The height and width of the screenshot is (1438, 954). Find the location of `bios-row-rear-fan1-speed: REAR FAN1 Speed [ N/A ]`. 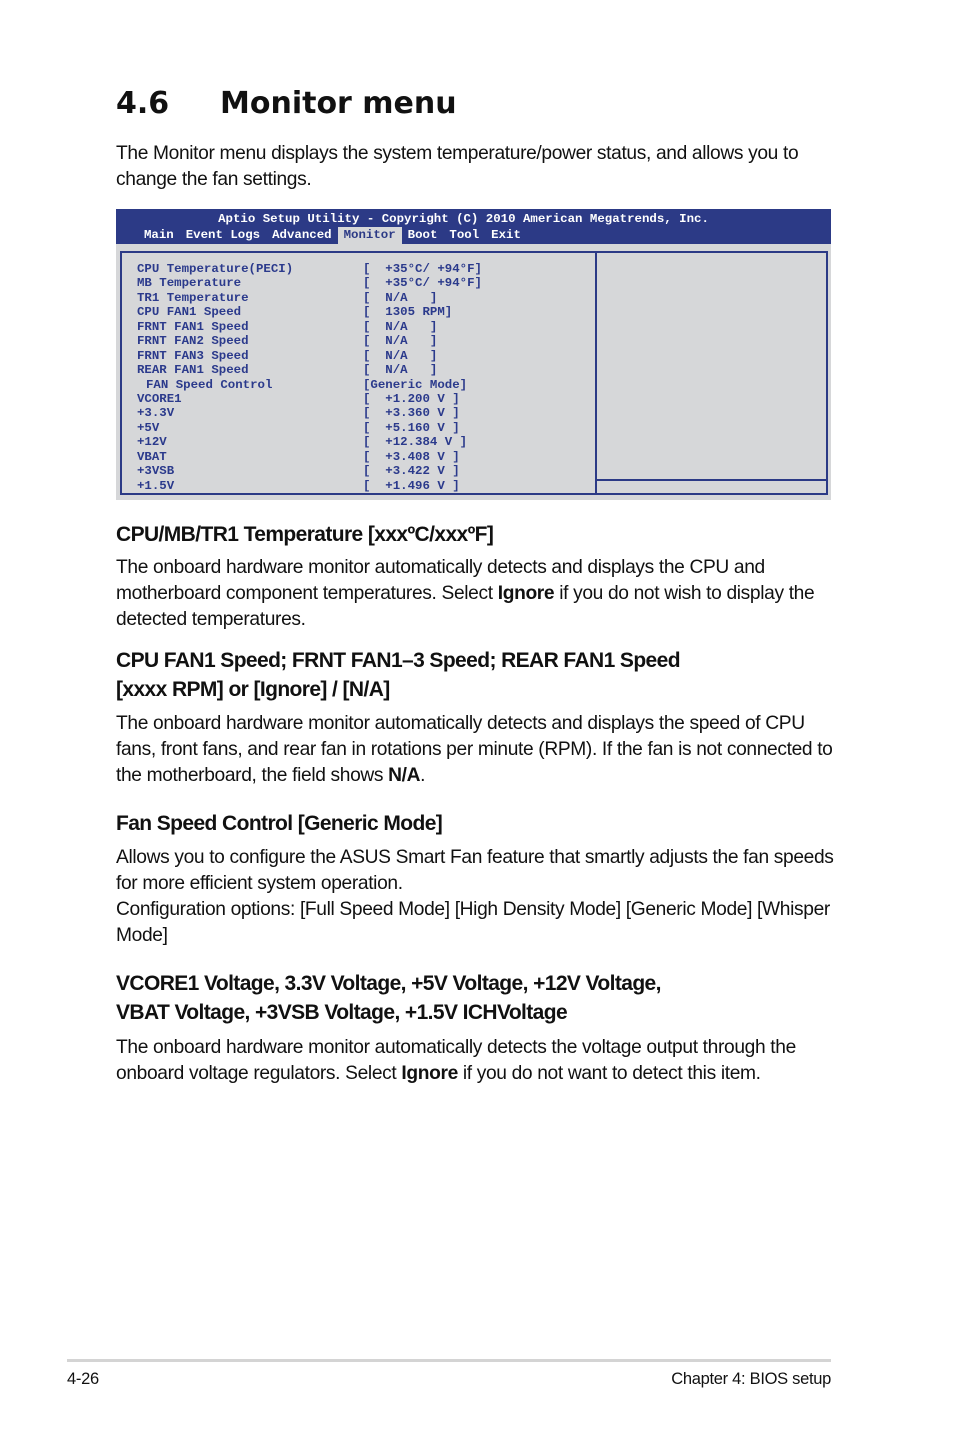

bios-row-rear-fan1-speed: REAR FAN1 Speed [ N/A ] is located at coordinates (364, 370).